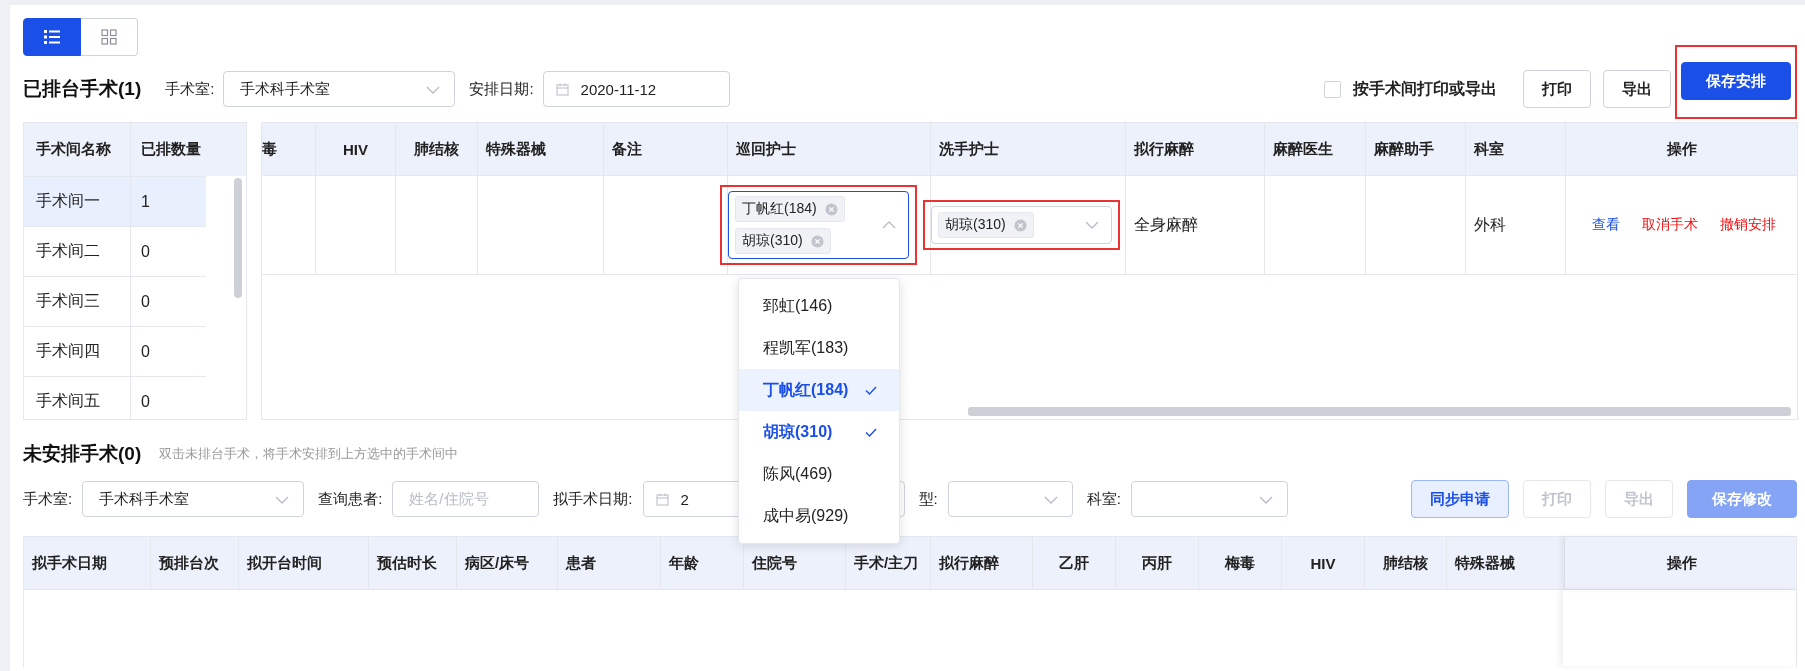 This screenshot has width=1805, height=671. Describe the element at coordinates (666, 149) in the screenshot. I see `column-header: 备注` at that location.